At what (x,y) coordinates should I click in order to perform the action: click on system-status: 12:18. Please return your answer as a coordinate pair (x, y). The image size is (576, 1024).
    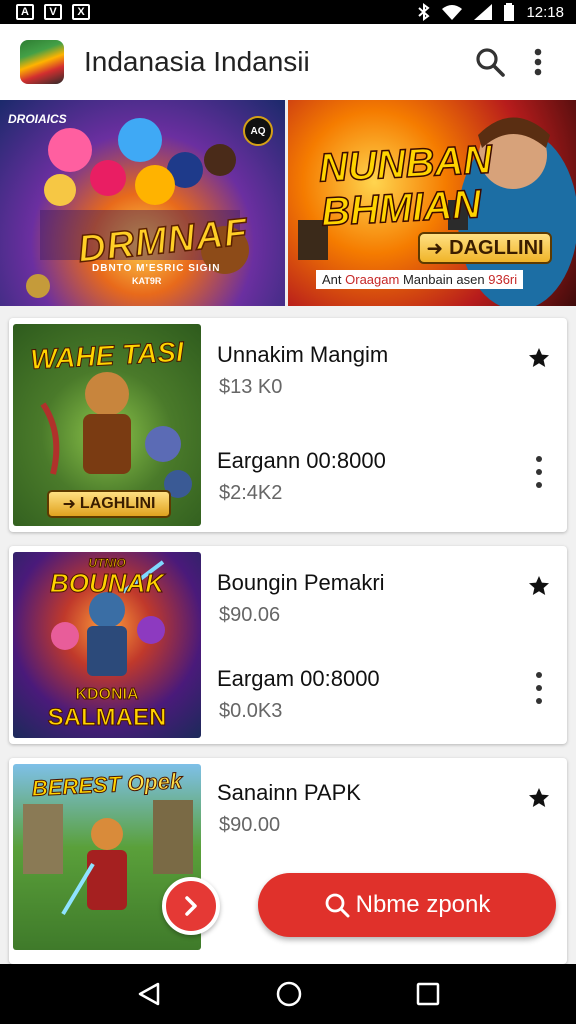
    Looking at the image, I should click on (491, 12).